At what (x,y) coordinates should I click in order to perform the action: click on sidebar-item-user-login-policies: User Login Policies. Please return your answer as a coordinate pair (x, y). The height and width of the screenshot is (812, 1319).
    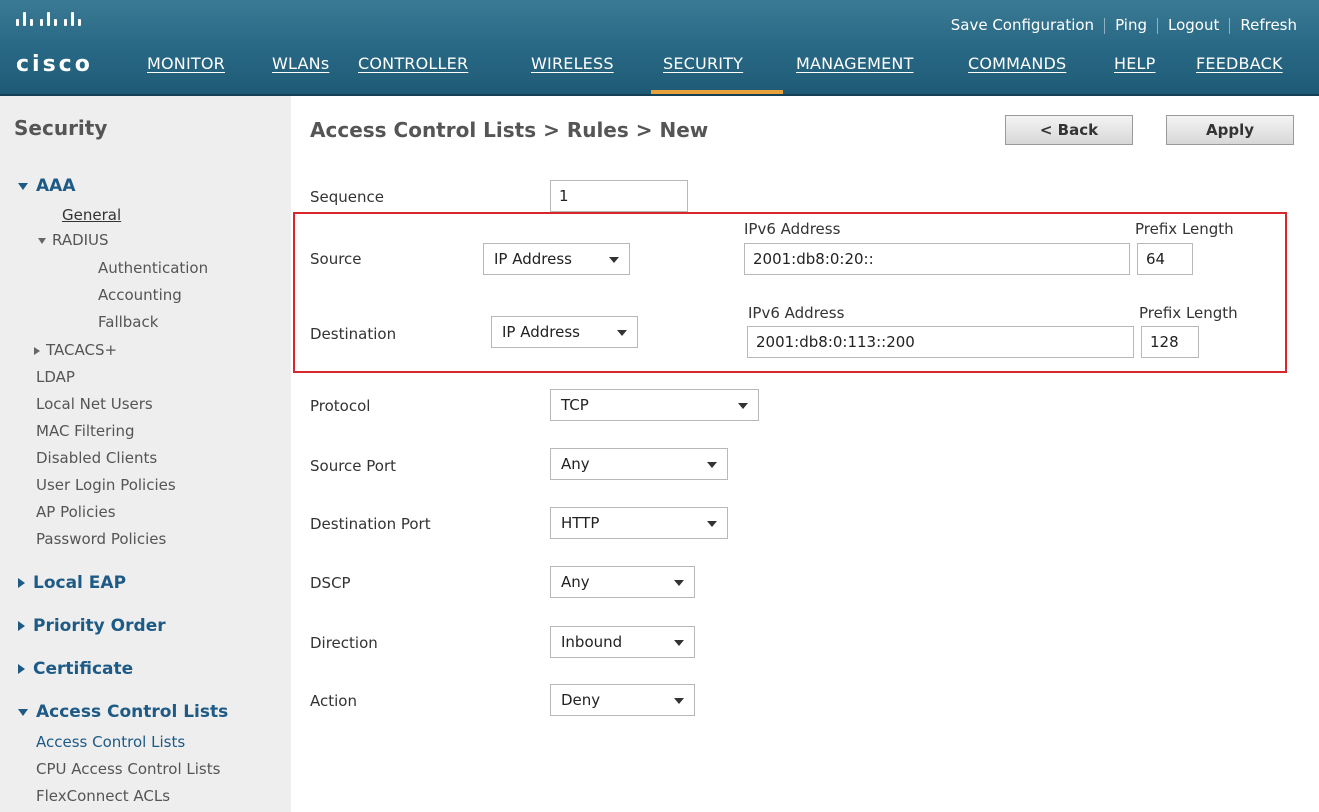
    Looking at the image, I should click on (106, 485).